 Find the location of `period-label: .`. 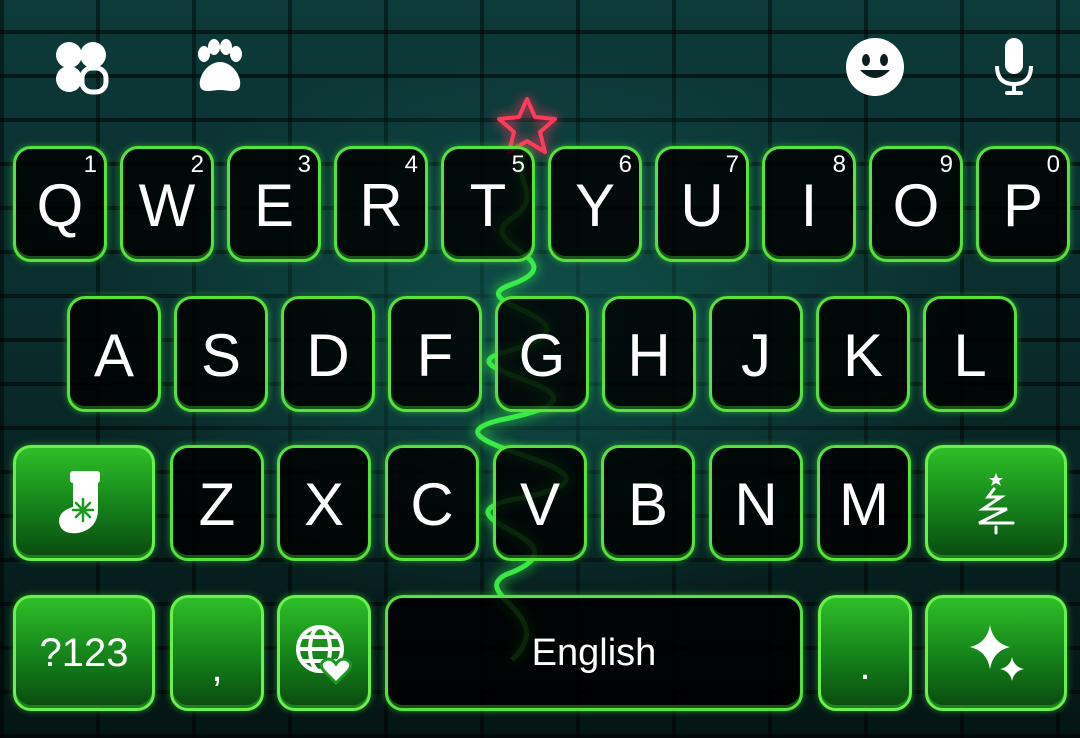

period-label: . is located at coordinates (865, 666).